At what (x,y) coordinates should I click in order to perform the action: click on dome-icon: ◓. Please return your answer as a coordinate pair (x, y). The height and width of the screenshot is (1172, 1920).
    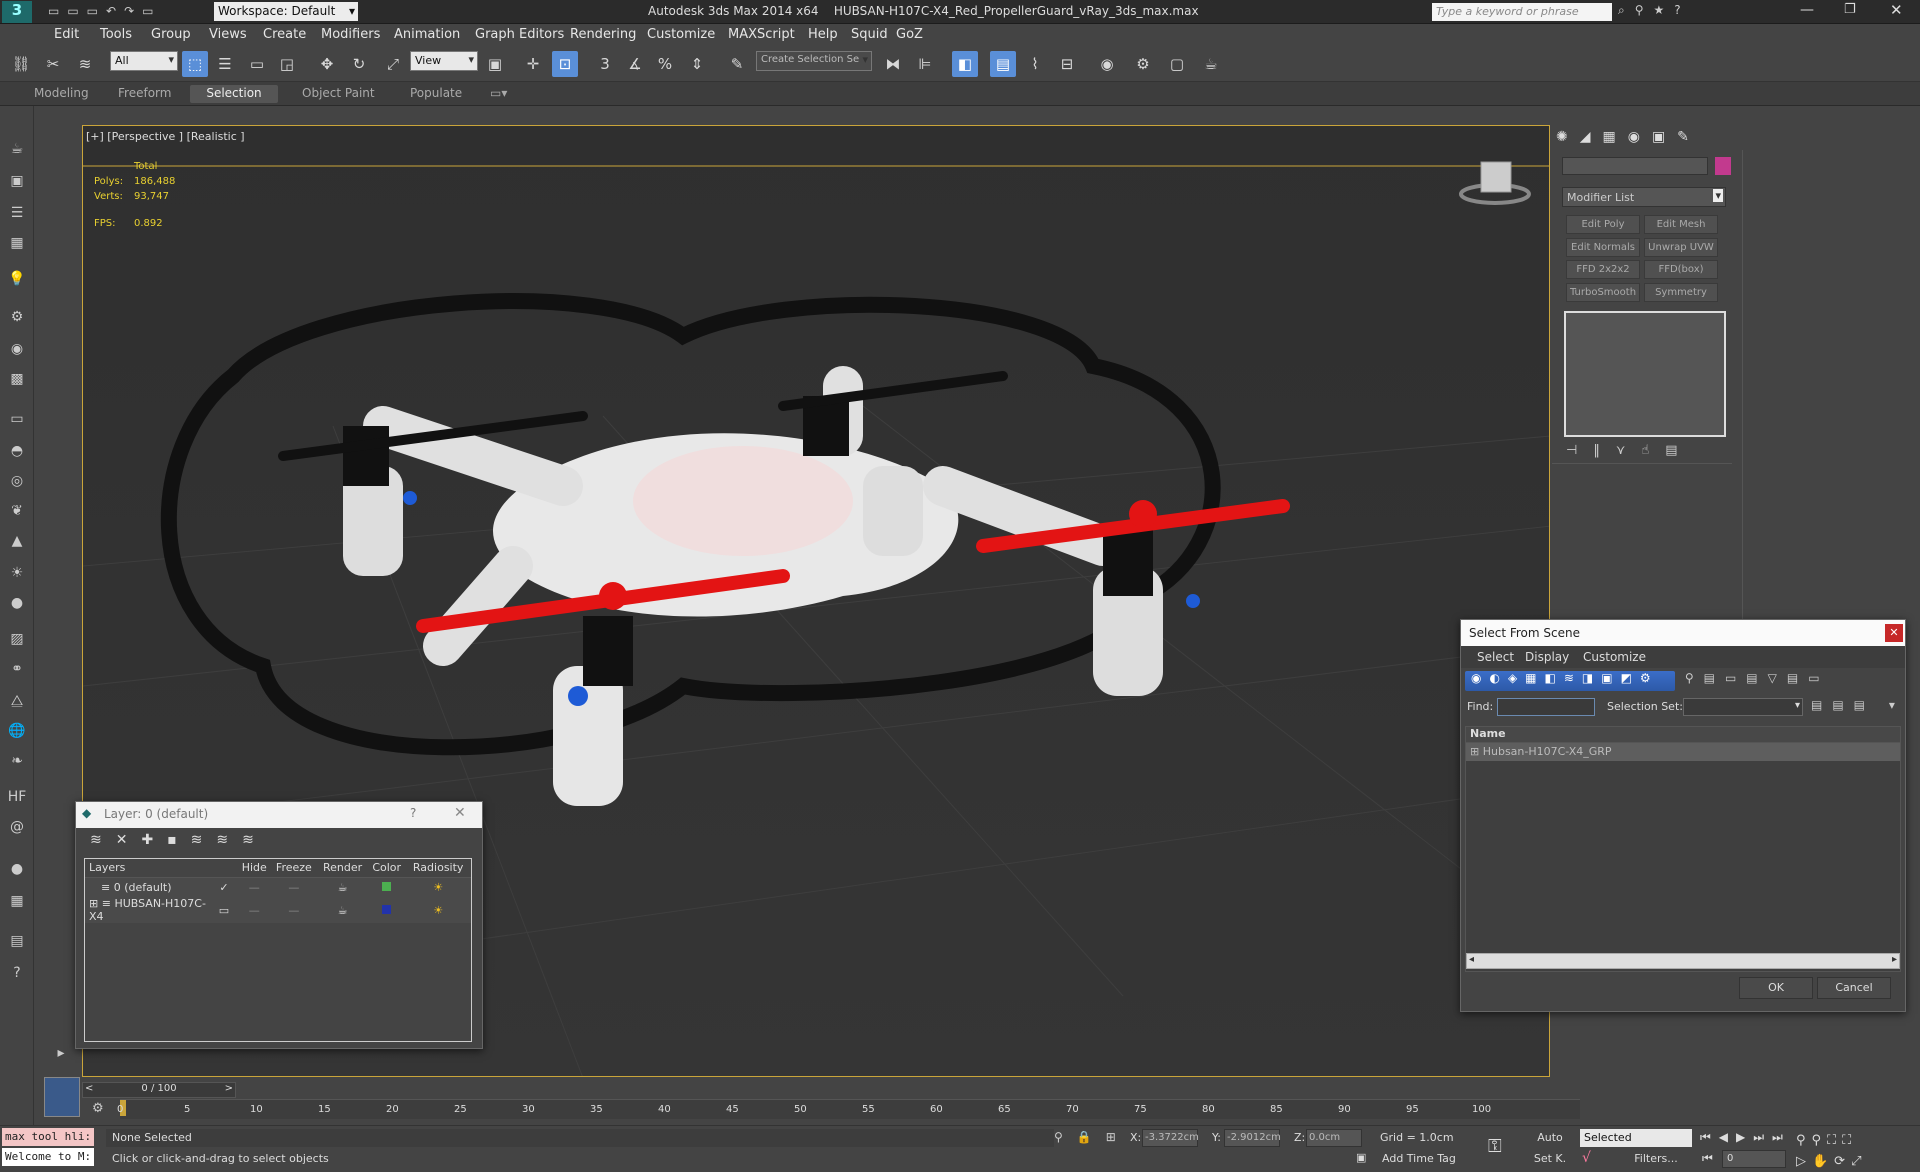
    Looking at the image, I should click on (17, 451).